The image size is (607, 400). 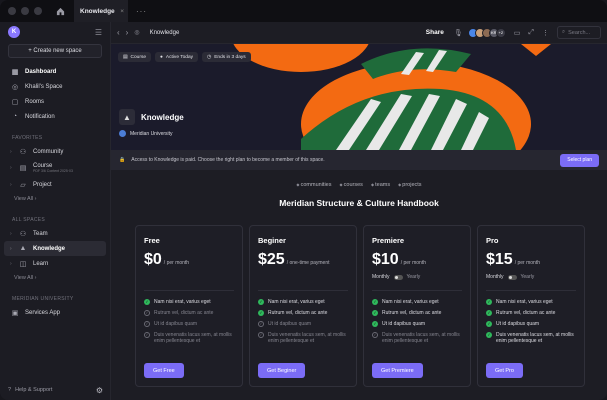 I want to click on maximize-window-button, so click(x=38, y=11).